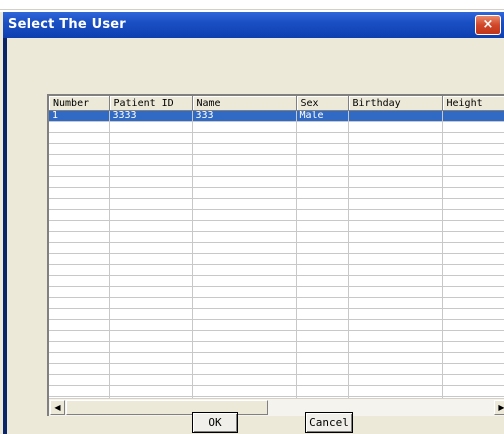  What do you see at coordinates (57, 407) in the screenshot?
I see `scroll-left-button: ◀` at bounding box center [57, 407].